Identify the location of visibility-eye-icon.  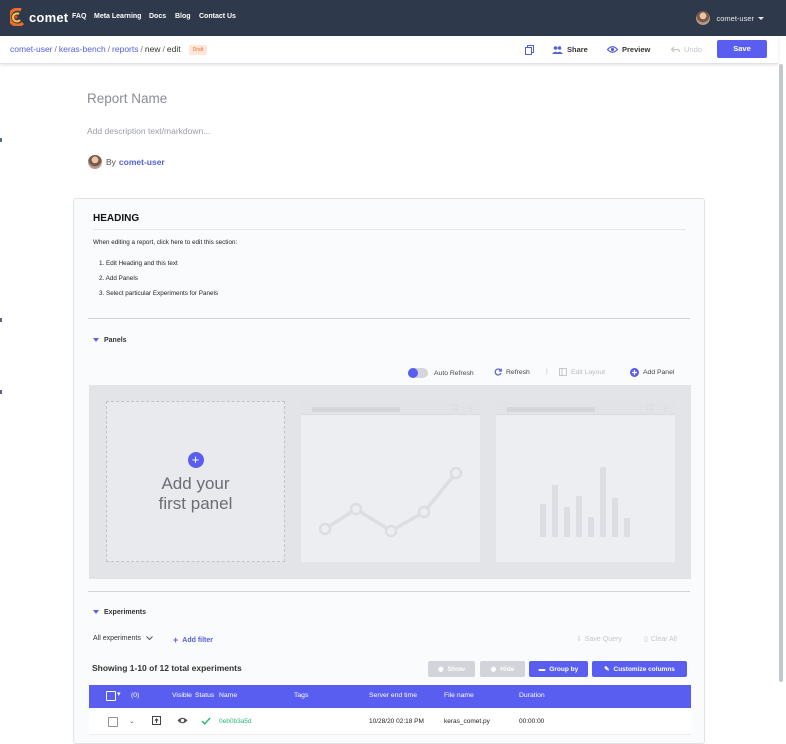
(182, 721).